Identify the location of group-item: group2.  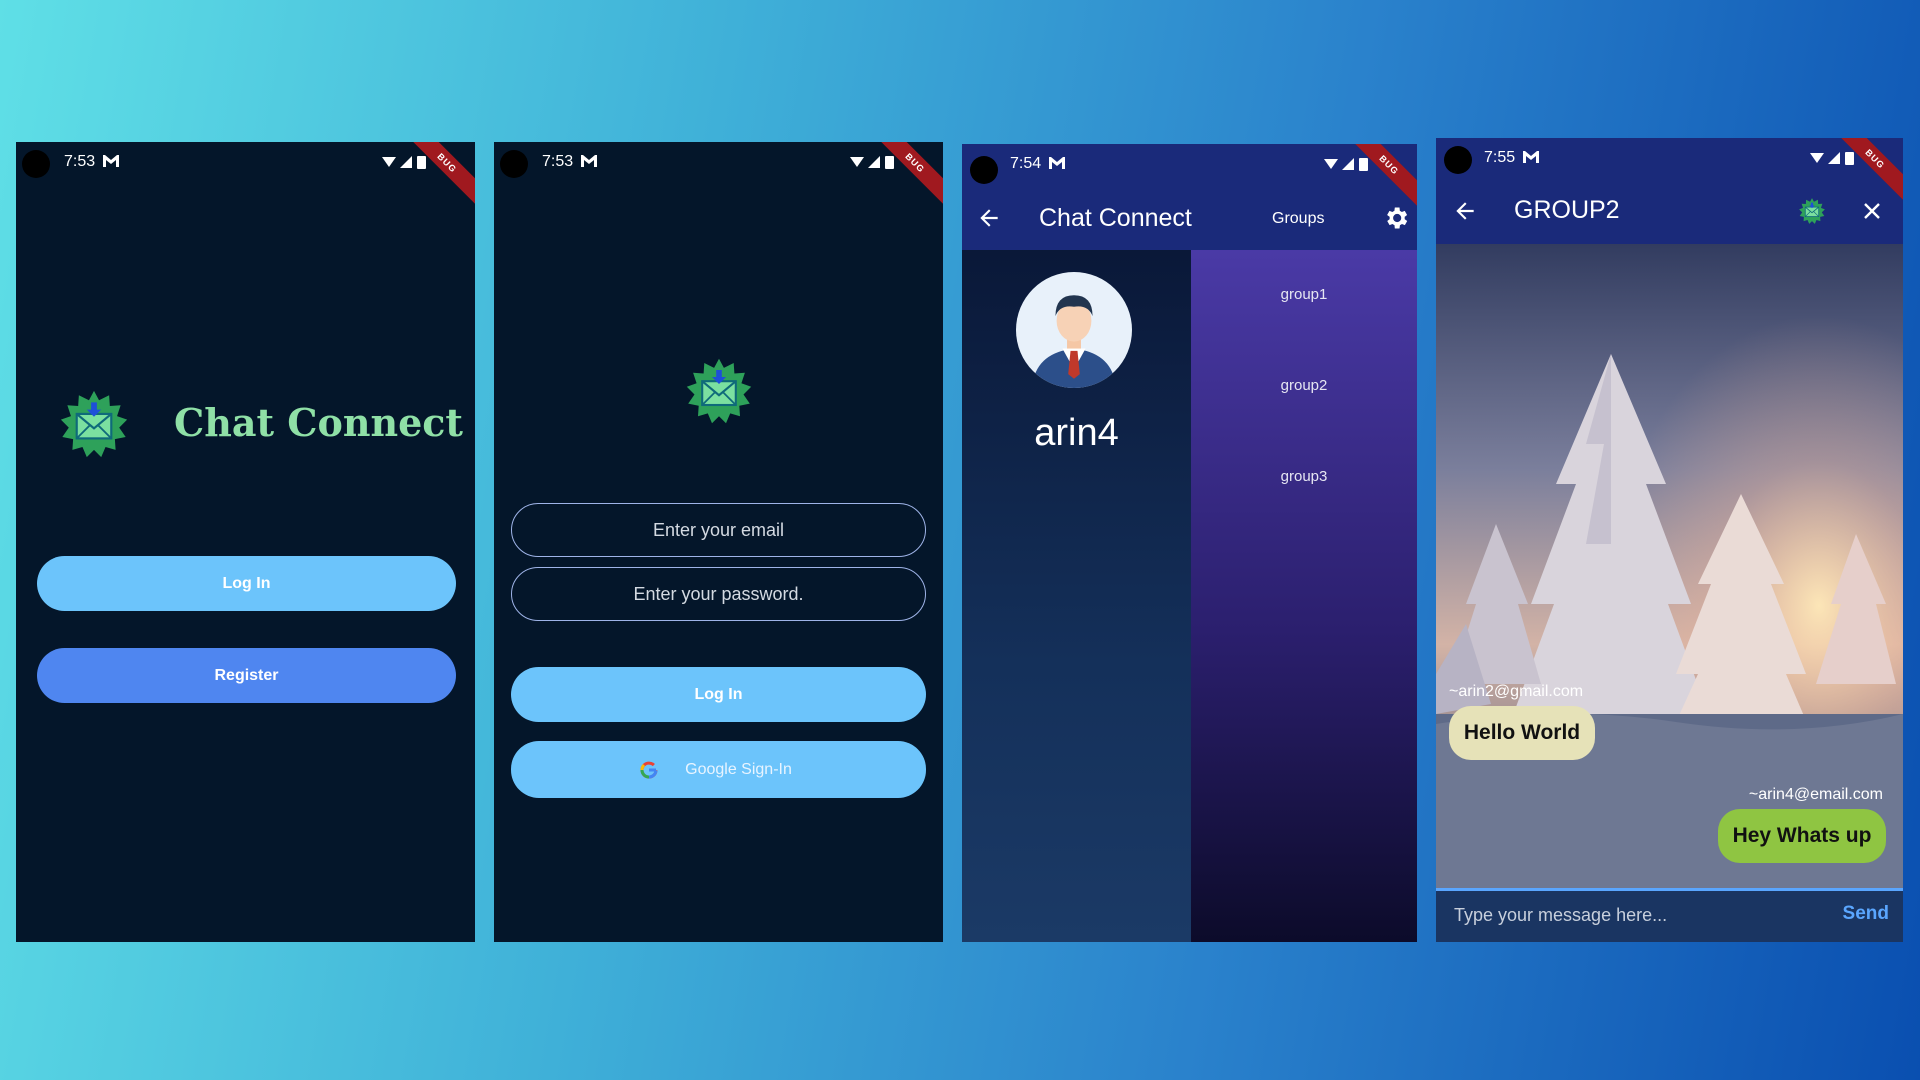
(1304, 385).